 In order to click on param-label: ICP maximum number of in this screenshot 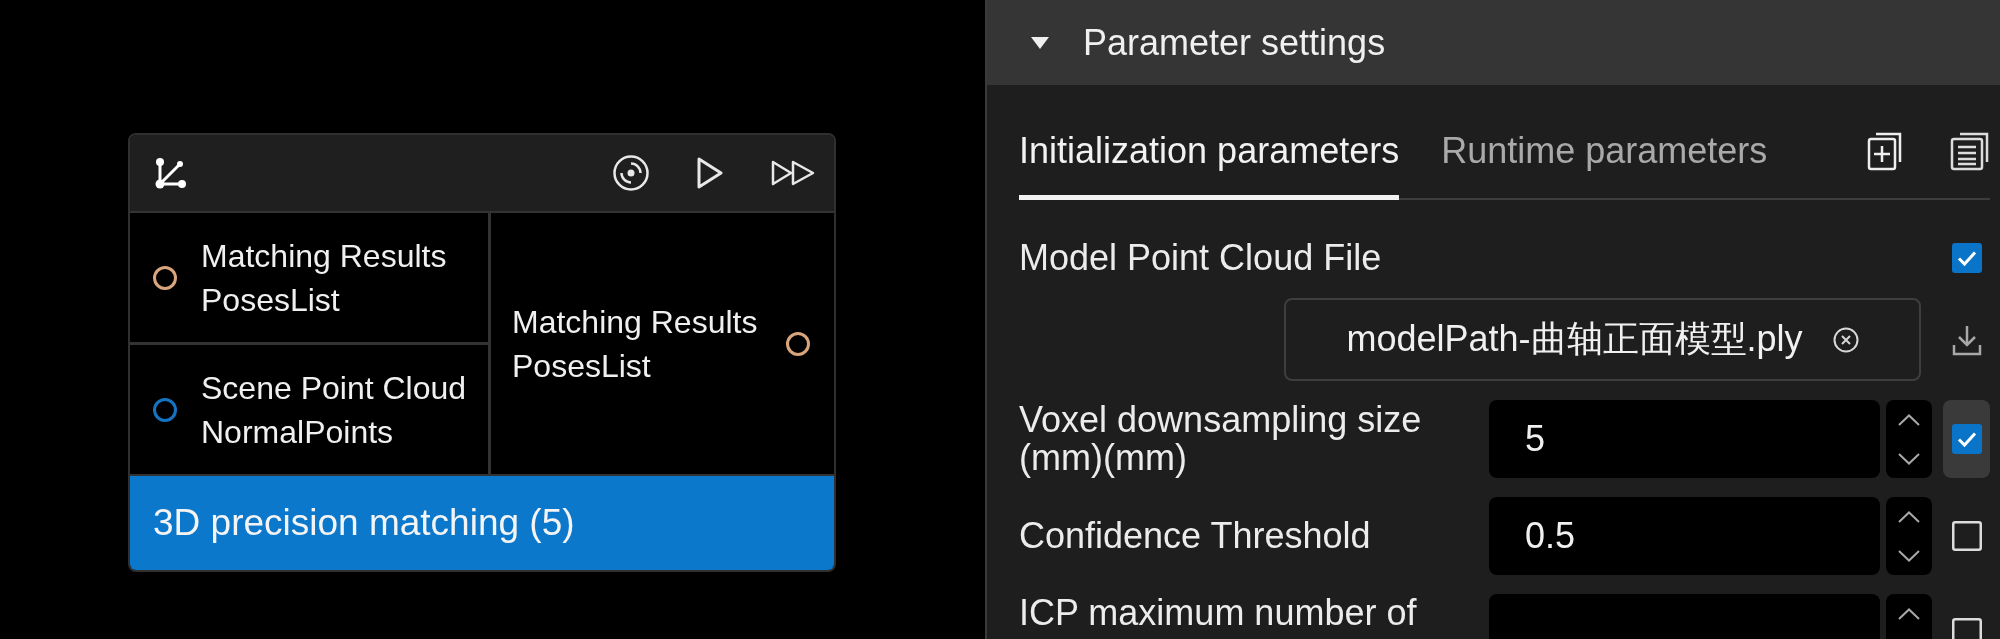, I will do `click(1218, 613)`.